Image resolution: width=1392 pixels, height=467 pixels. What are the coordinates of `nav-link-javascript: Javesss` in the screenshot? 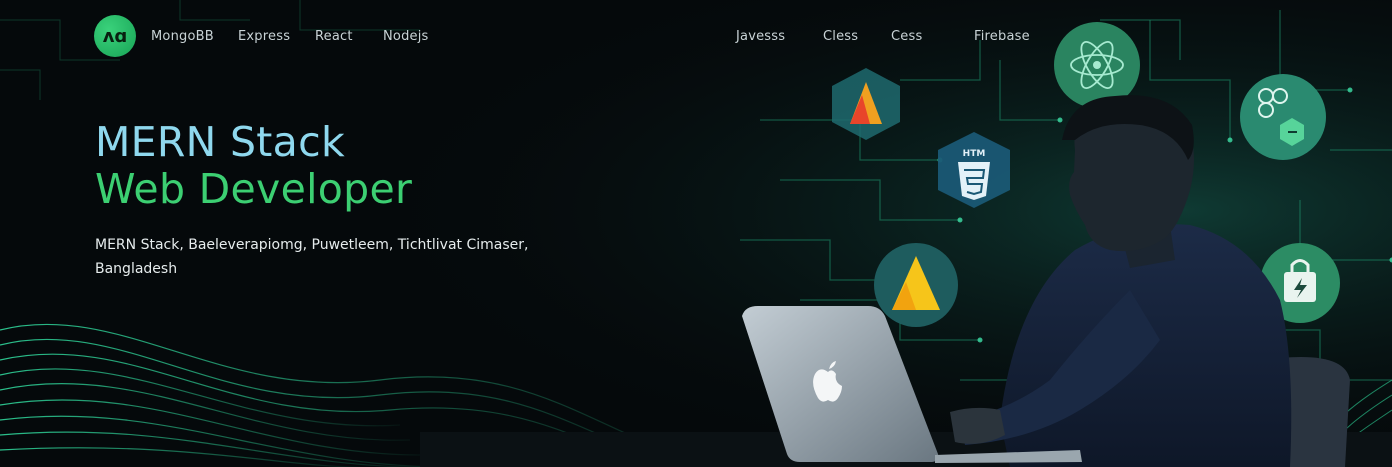 It's located at (760, 36).